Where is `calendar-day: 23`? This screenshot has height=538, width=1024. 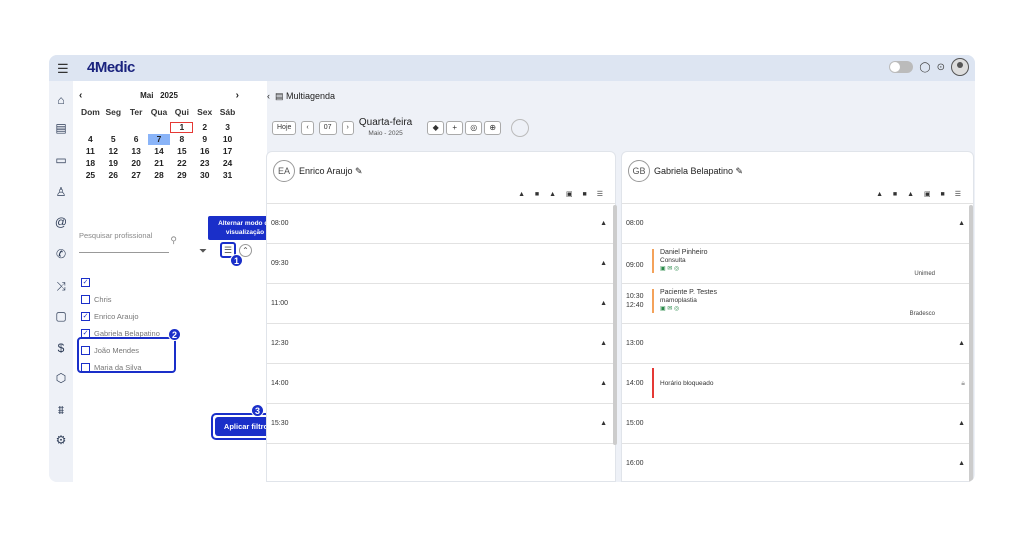
calendar-day: 23 is located at coordinates (204, 163).